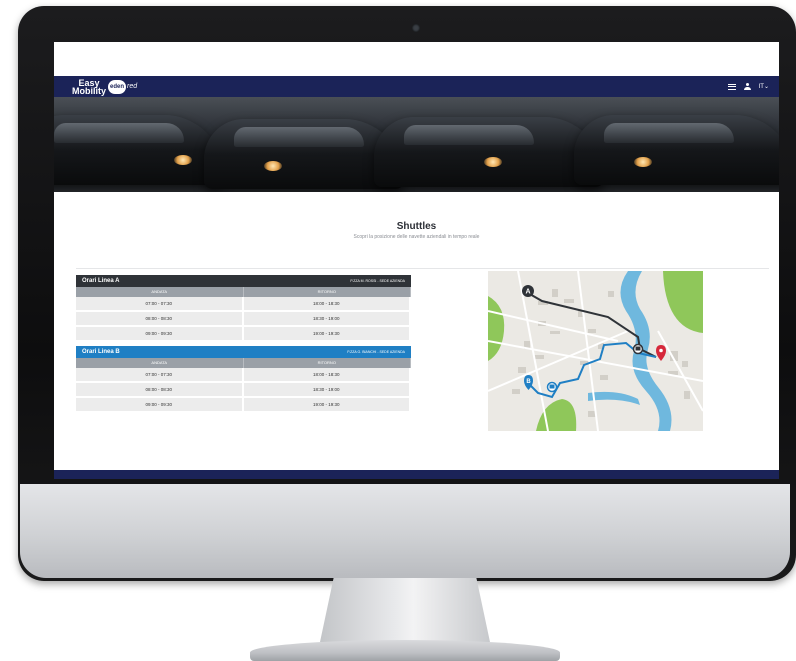 This screenshot has height=661, width=796. I want to click on logo-suffix: red, so click(132, 86).